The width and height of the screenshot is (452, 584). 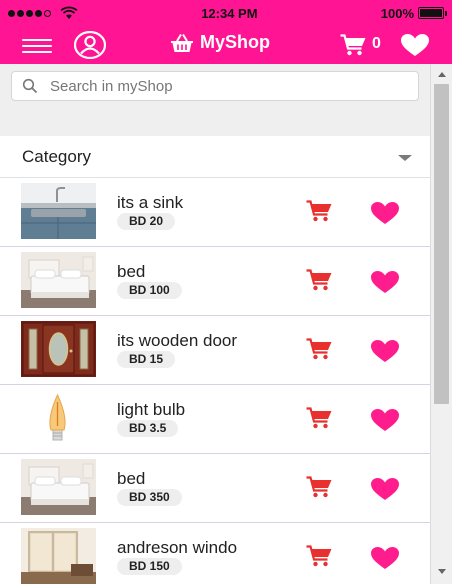 What do you see at coordinates (442, 74) in the screenshot?
I see `scroll-up-arrow-icon` at bounding box center [442, 74].